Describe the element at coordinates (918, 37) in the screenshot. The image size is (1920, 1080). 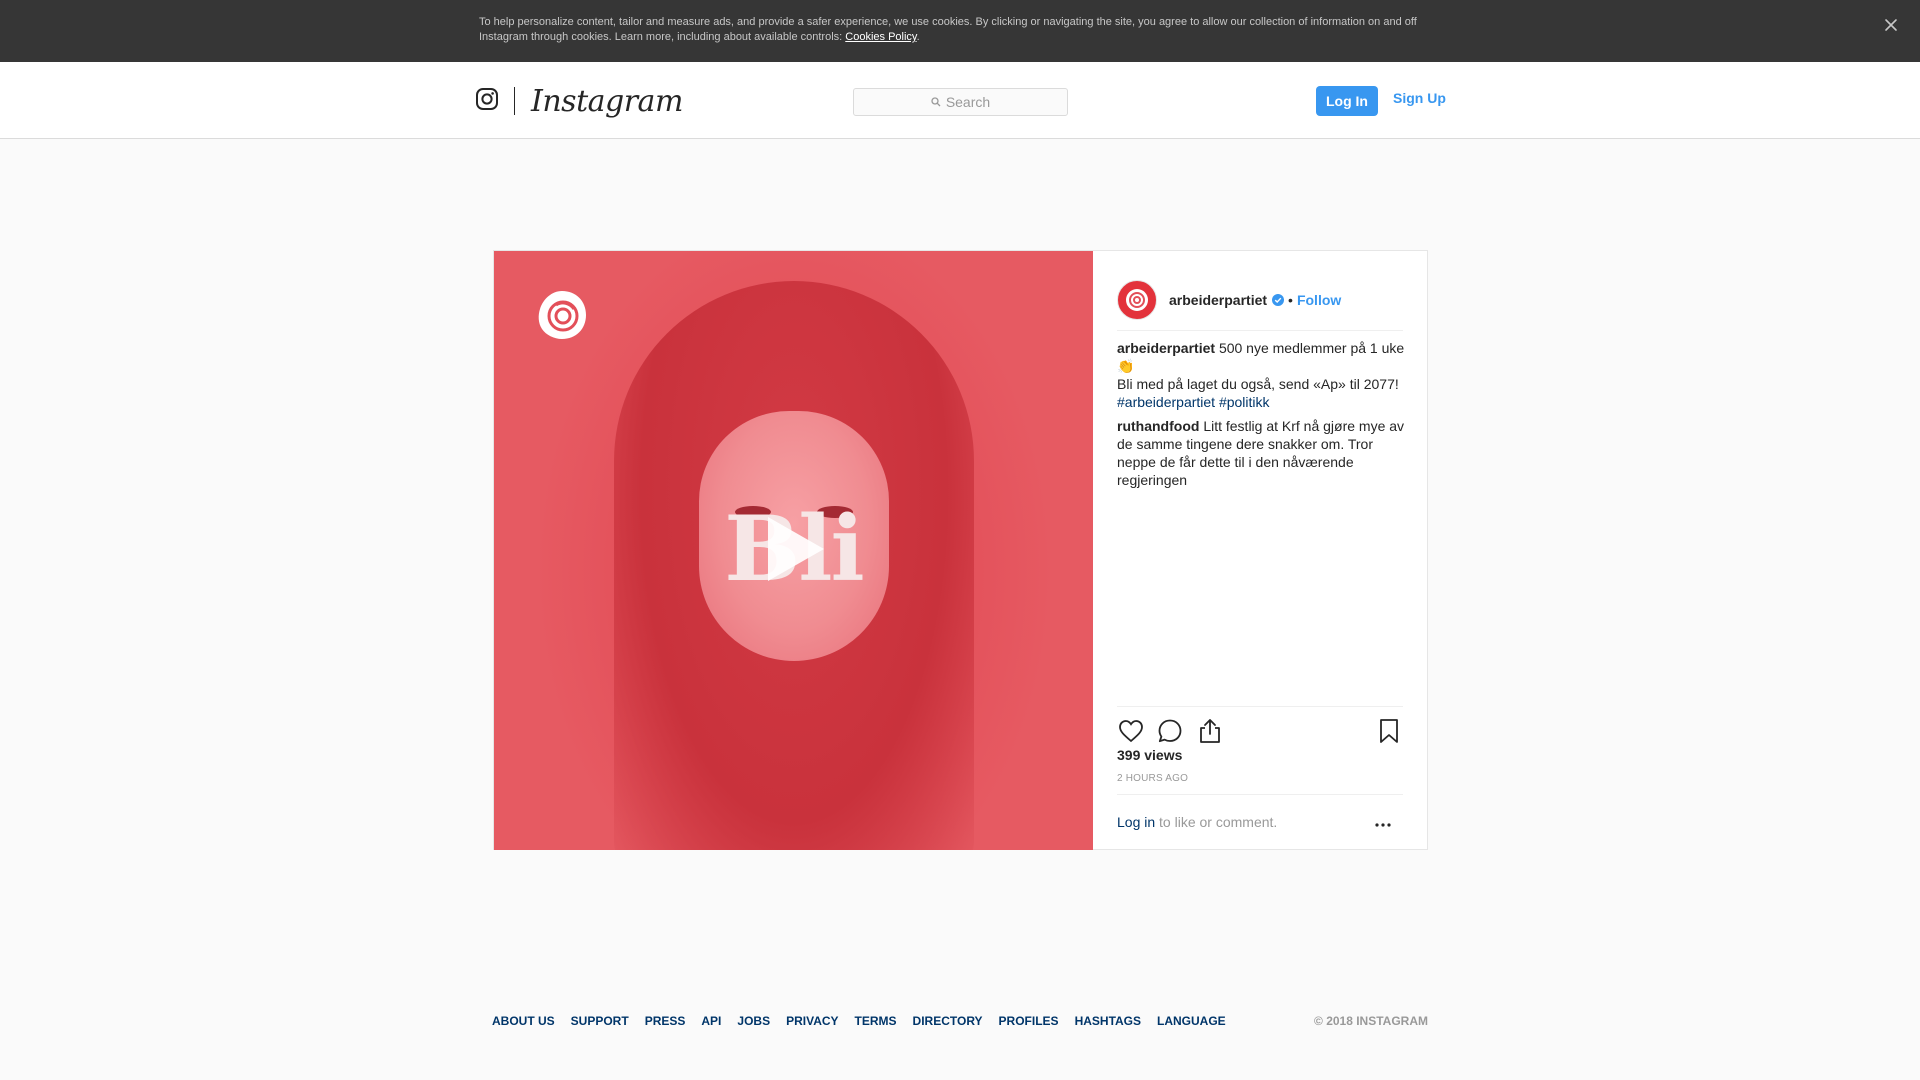
I see `cookie-text-suffix: .` at that location.